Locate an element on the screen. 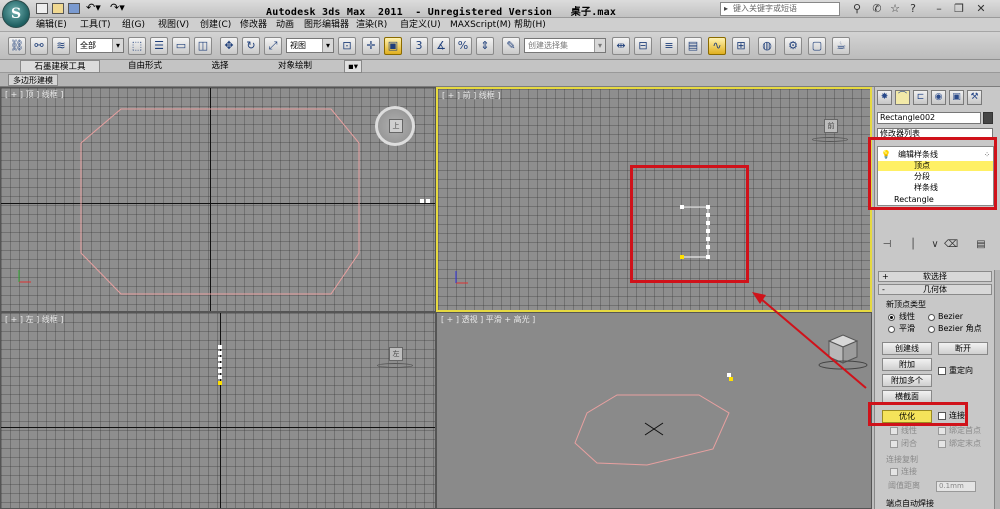 This screenshot has height=509, width=1000. tab-freeform: 自由形式 is located at coordinates (145, 66).